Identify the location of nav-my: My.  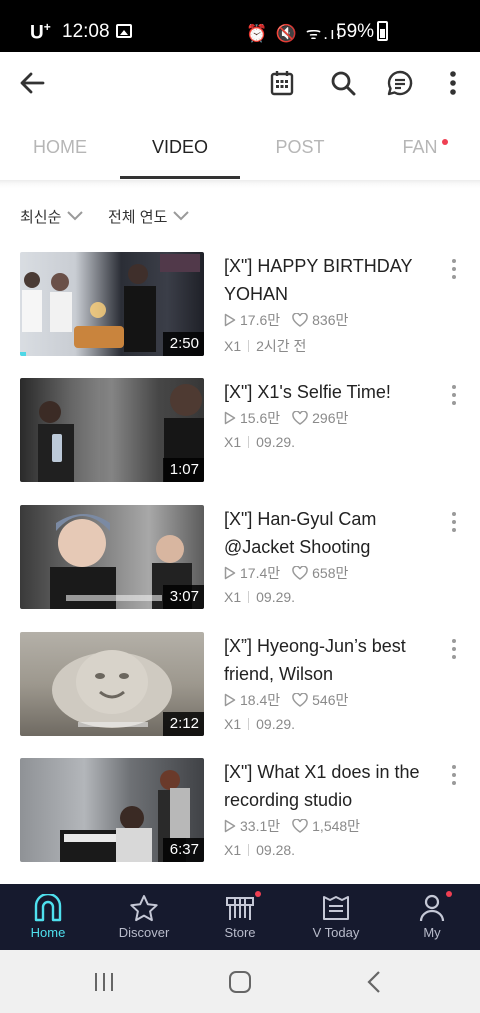
(432, 917).